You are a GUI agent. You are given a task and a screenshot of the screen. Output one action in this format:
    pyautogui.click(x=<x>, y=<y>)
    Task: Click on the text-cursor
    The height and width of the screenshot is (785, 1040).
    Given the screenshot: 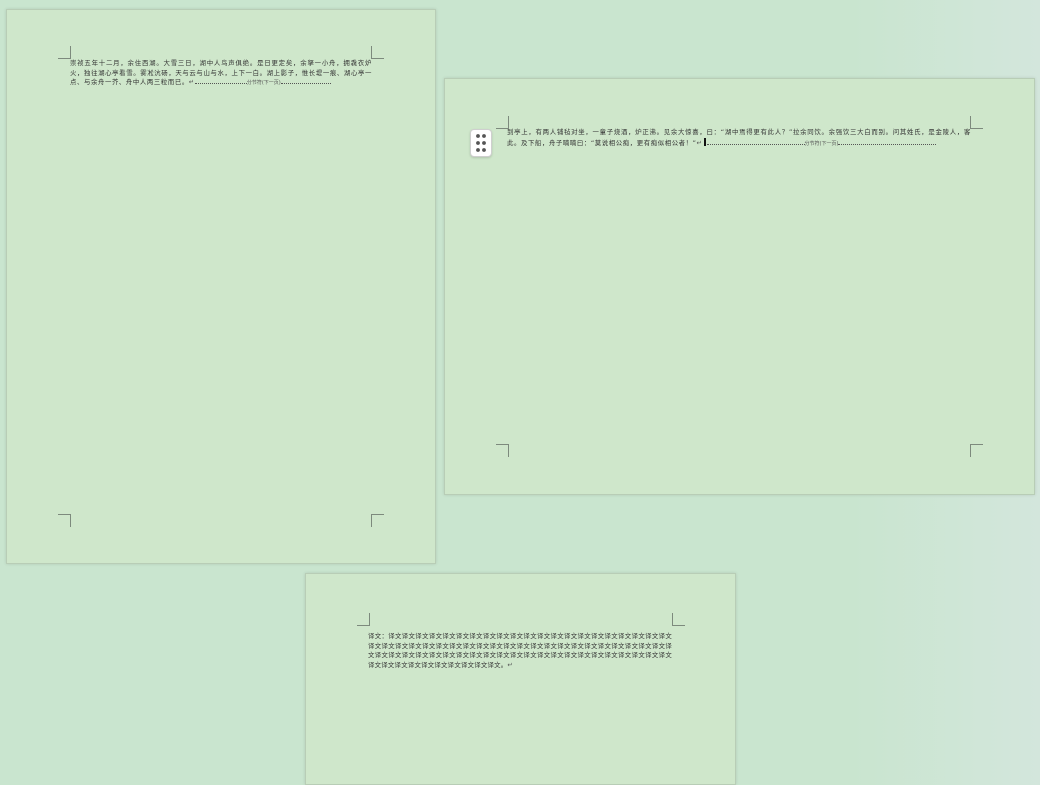 What is the action you would take?
    pyautogui.click(x=704, y=141)
    